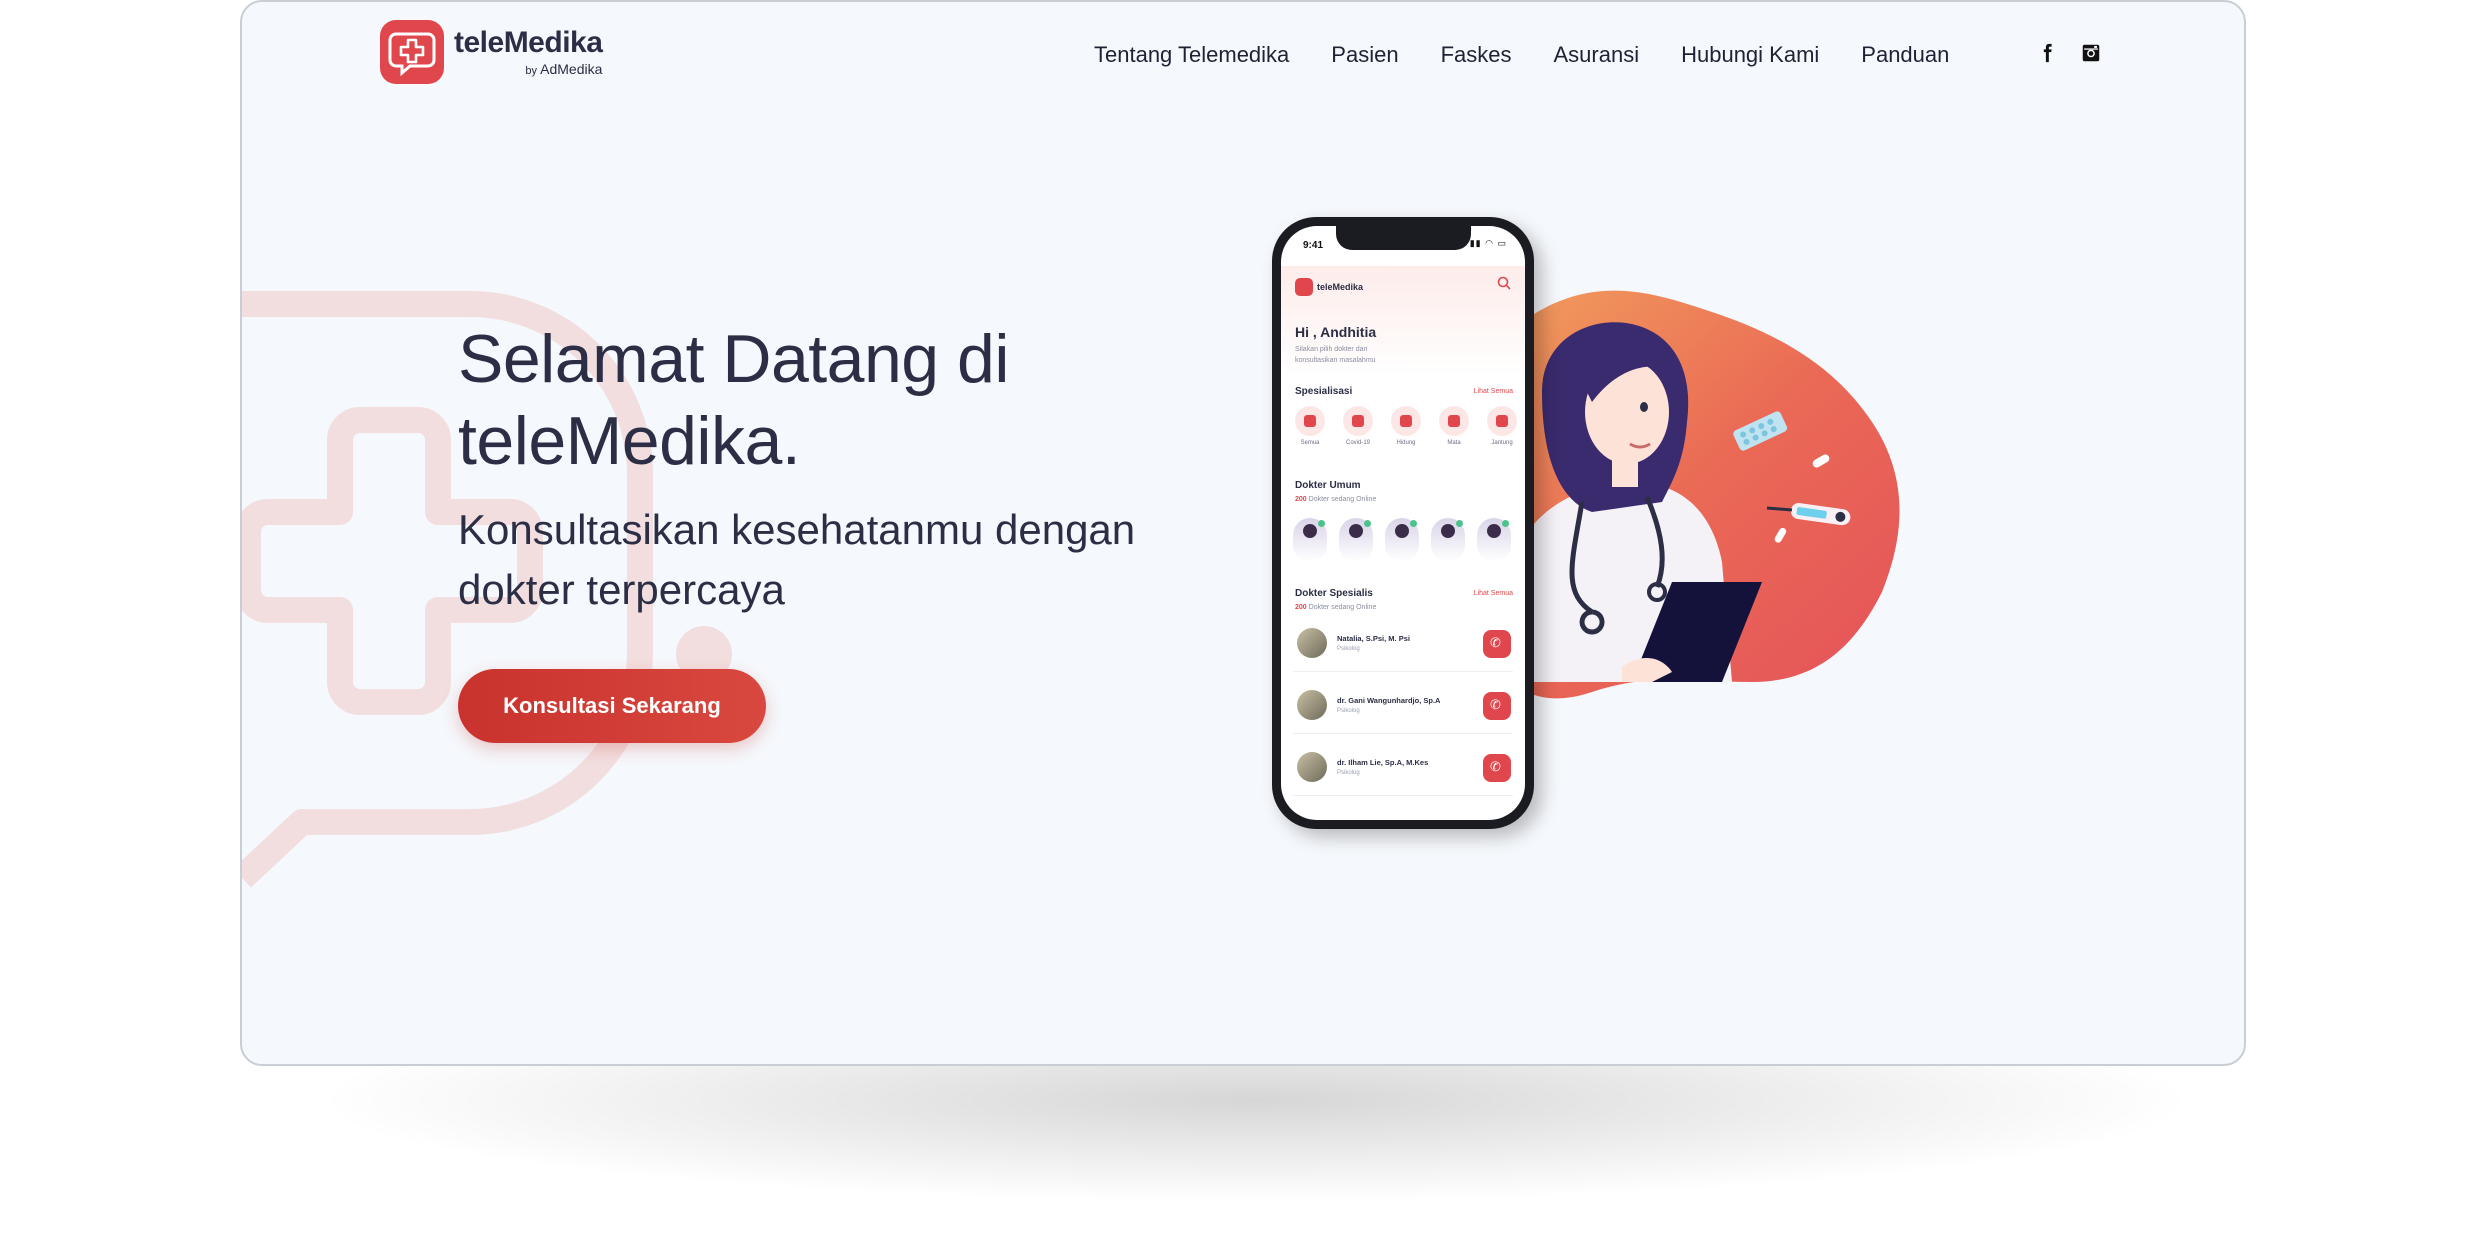  Describe the element at coordinates (1191, 55) in the screenshot. I see `nav-tentang-telemedika: Tentang Telemedika` at that location.